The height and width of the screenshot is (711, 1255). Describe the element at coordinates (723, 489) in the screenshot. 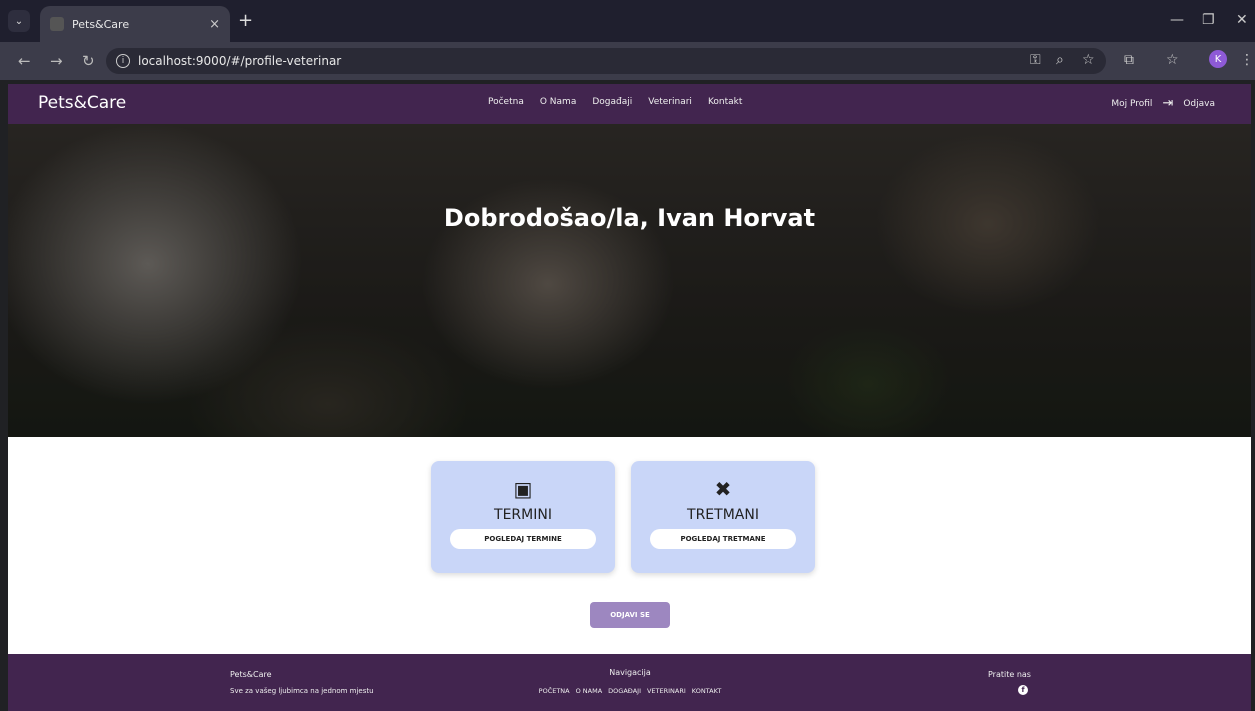

I see `bandage-icon: ✖` at that location.